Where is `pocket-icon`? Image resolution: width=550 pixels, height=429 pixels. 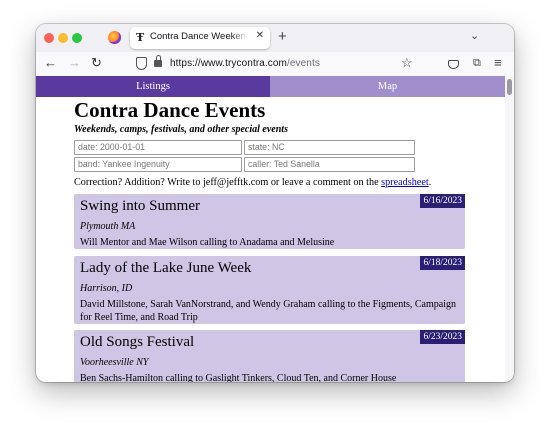 pocket-icon is located at coordinates (453, 64).